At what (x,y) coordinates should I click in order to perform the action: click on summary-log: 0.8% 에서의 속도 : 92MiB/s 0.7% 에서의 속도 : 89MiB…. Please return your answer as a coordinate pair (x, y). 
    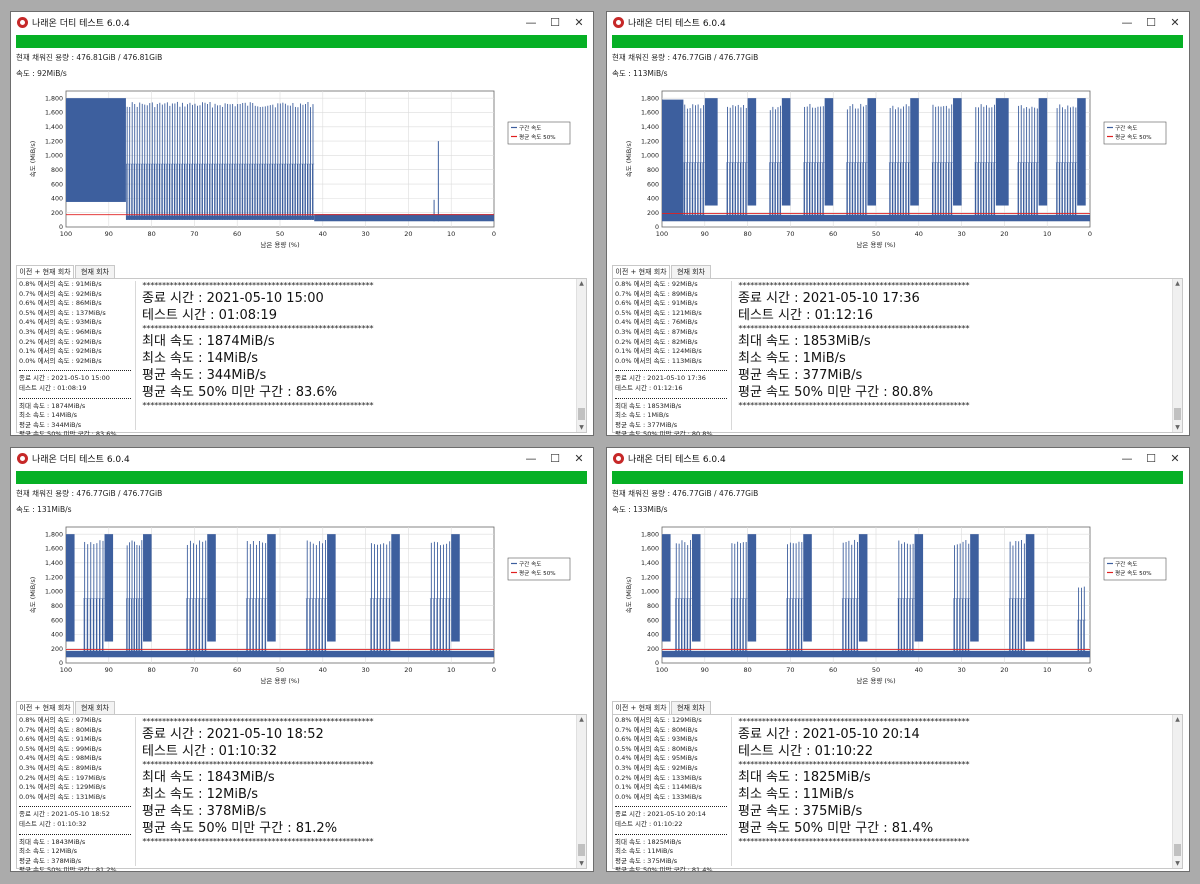
    Looking at the image, I should click on (671, 357).